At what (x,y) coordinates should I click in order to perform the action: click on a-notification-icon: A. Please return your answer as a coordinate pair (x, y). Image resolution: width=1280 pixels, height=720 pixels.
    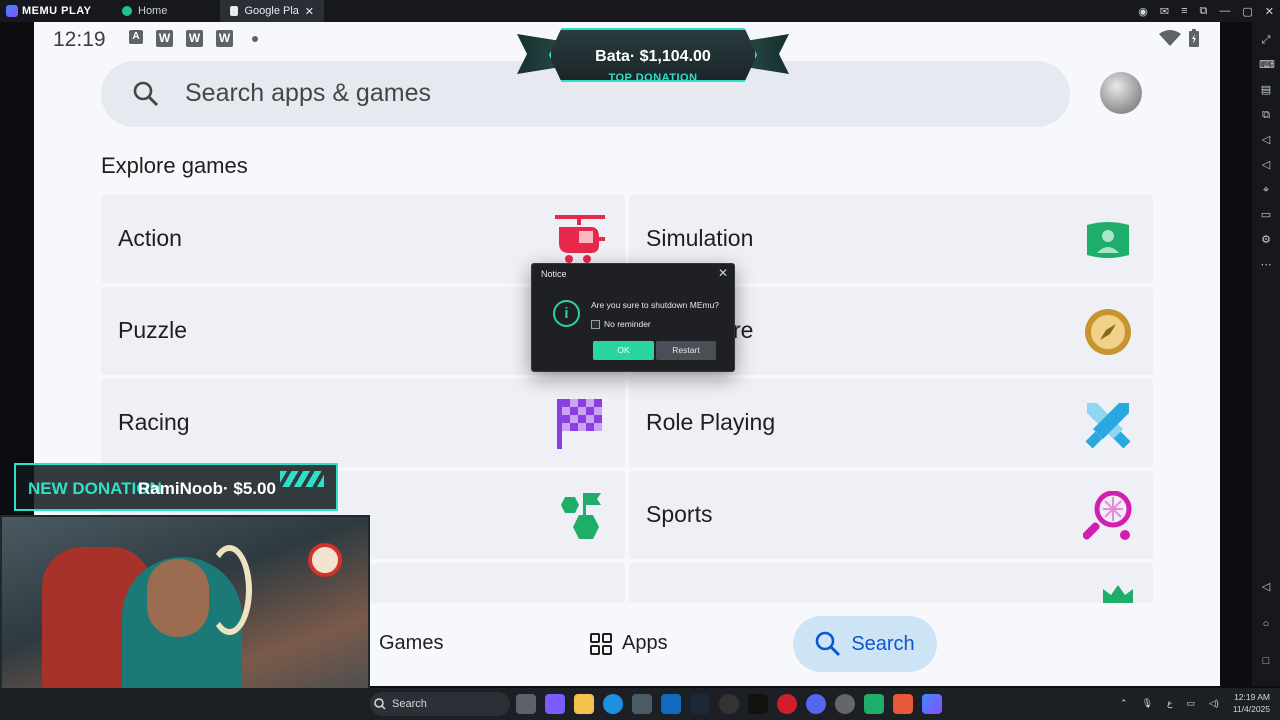
    Looking at the image, I should click on (136, 37).